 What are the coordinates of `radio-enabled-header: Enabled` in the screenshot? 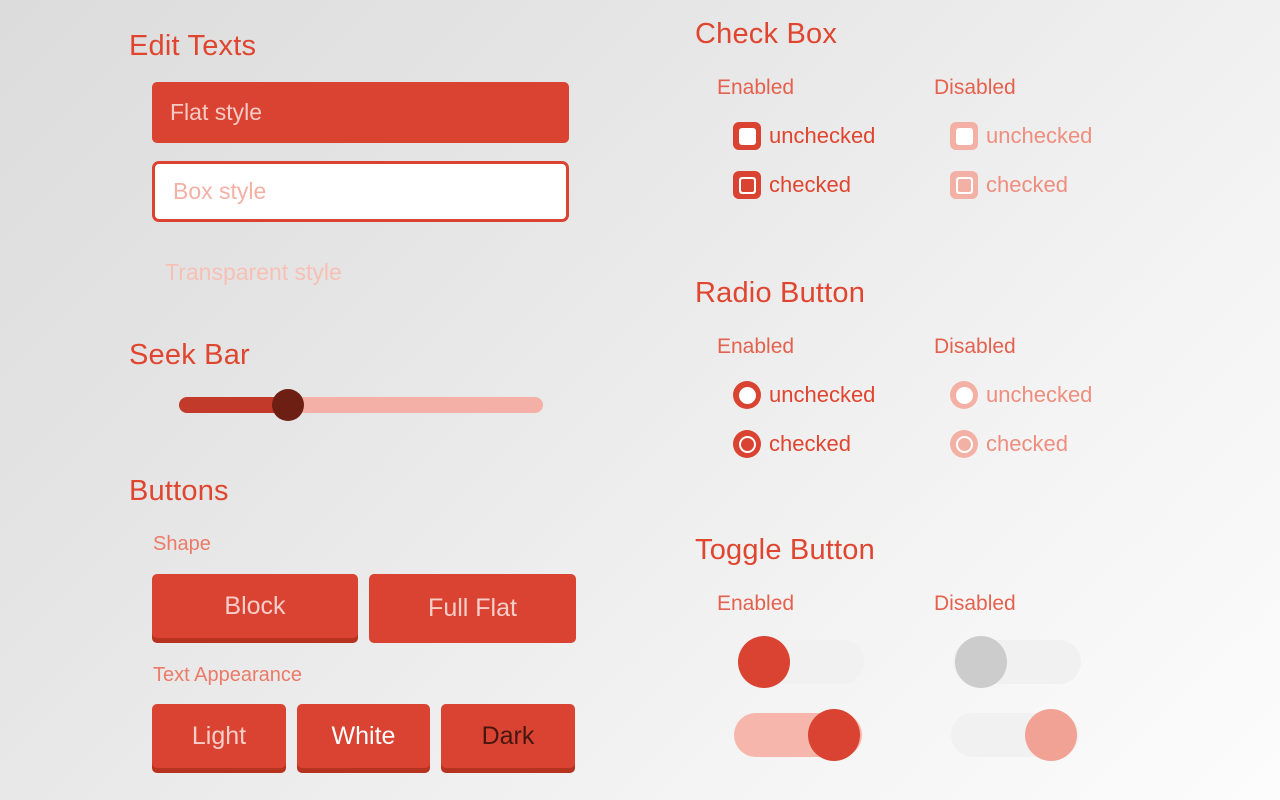 It's located at (756, 346).